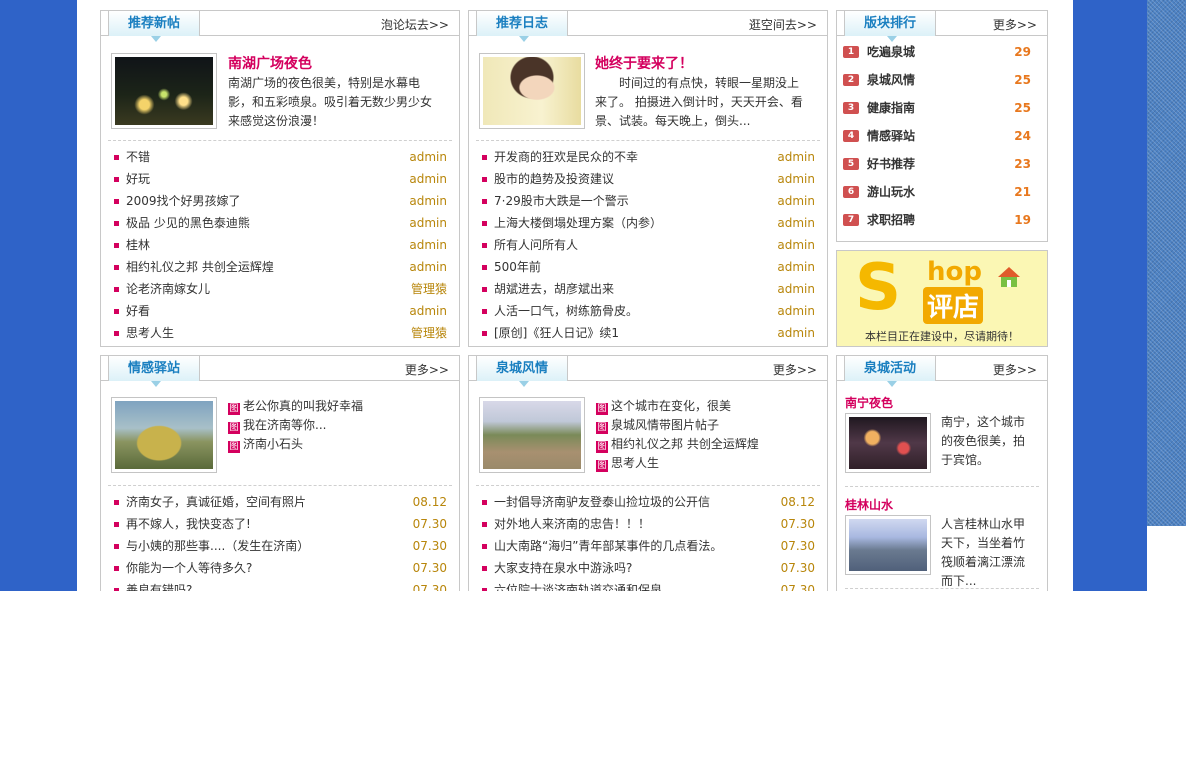 The image size is (1186, 766). What do you see at coordinates (566, 157) in the screenshot?
I see `item-title: 开发商的狂欢是民众的不幸` at bounding box center [566, 157].